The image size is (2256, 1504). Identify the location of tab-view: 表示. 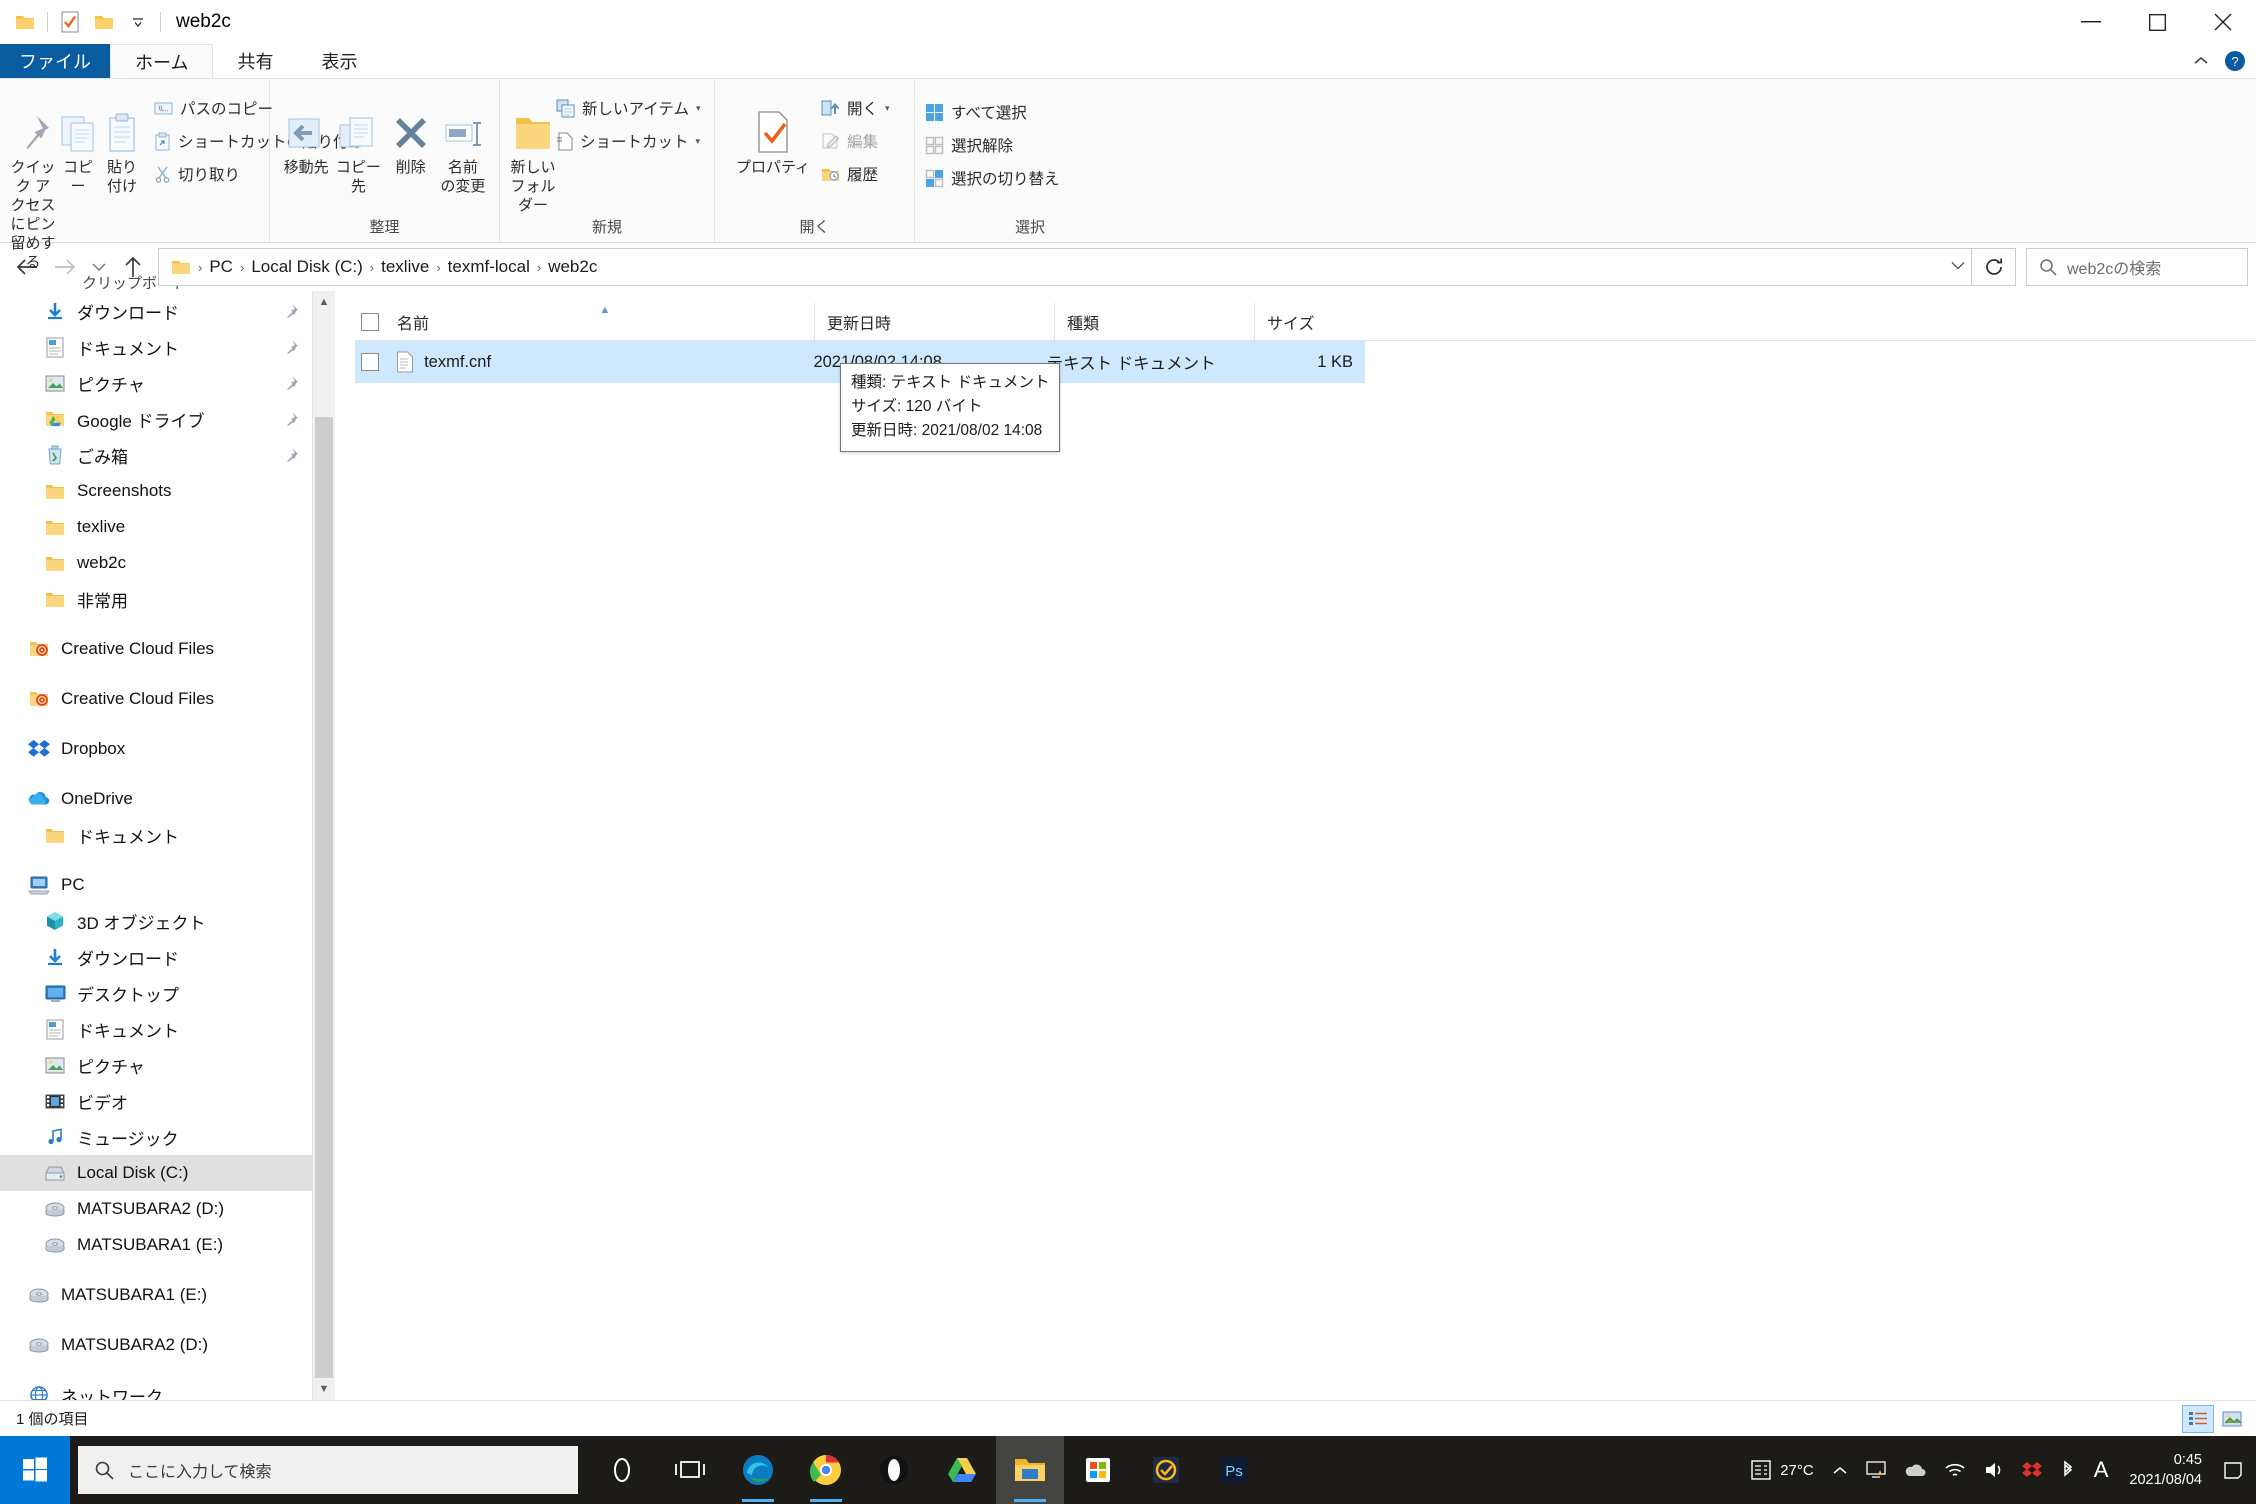
(339, 61).